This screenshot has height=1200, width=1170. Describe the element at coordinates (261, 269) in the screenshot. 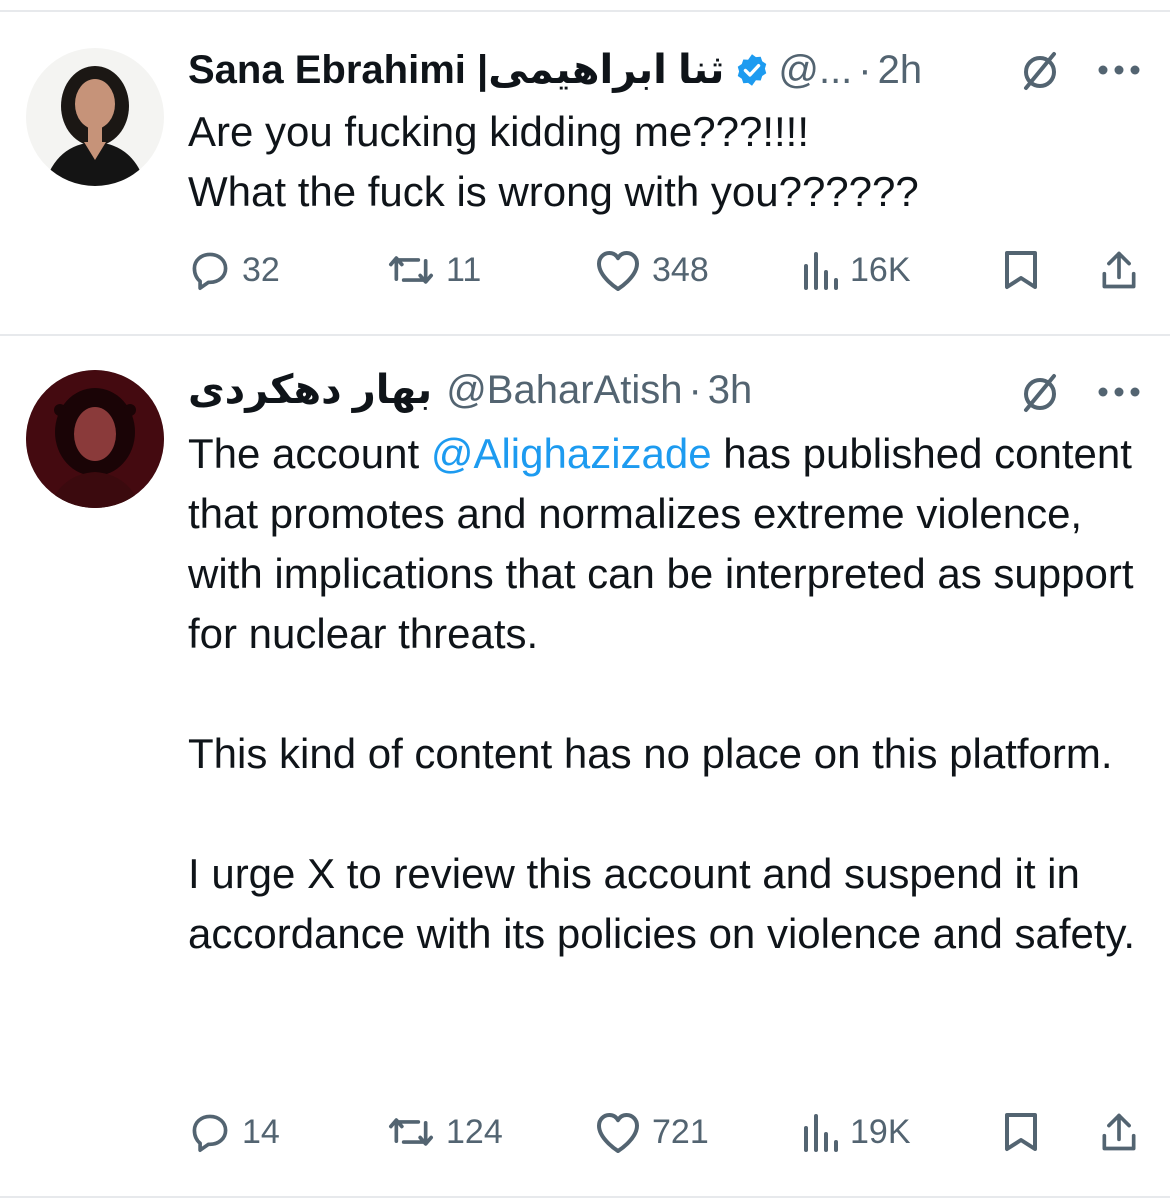

I see `reply-count: 32` at that location.